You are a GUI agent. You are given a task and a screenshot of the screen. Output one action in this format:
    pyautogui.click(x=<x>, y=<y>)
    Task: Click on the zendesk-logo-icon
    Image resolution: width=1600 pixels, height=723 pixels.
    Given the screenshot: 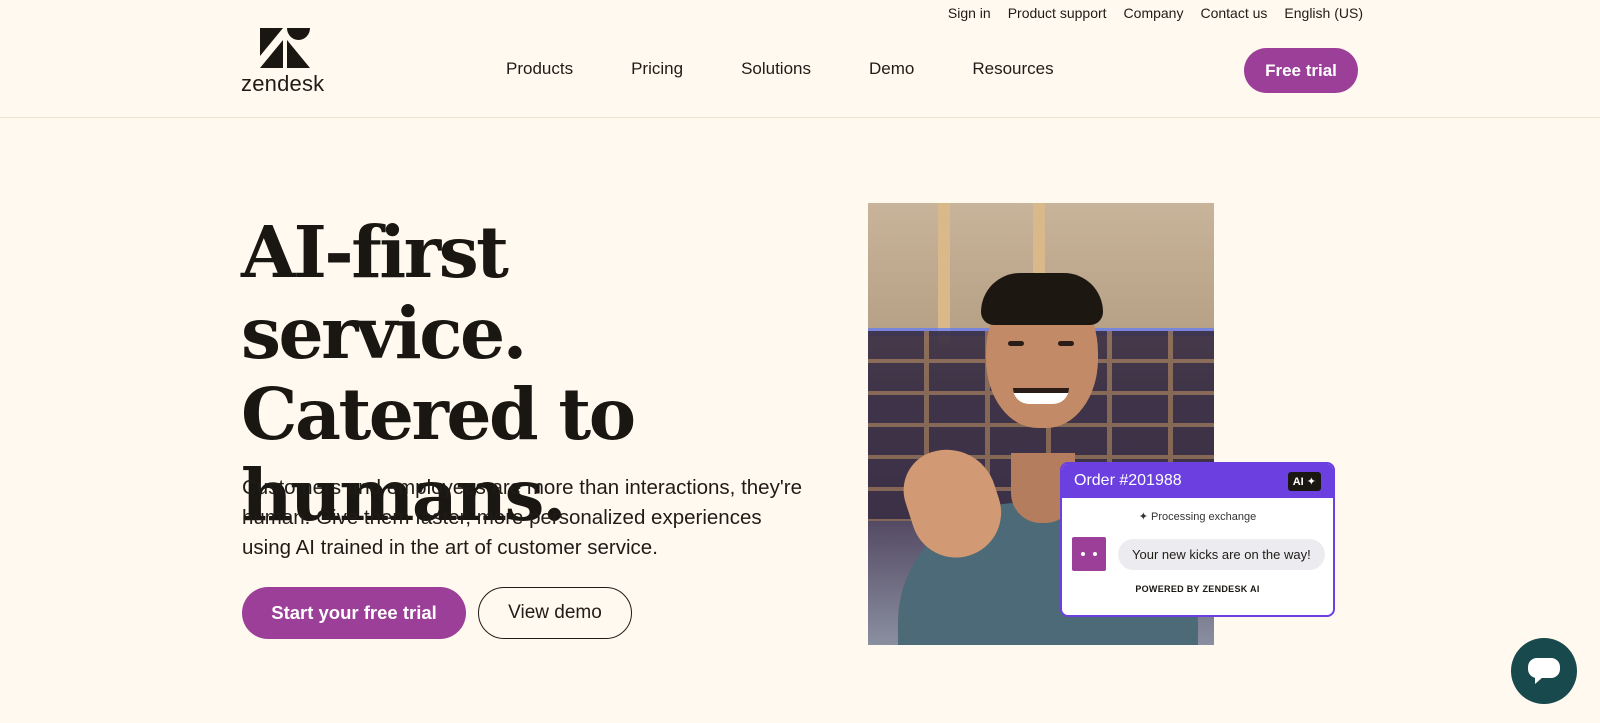 What is the action you would take?
    pyautogui.click(x=285, y=48)
    